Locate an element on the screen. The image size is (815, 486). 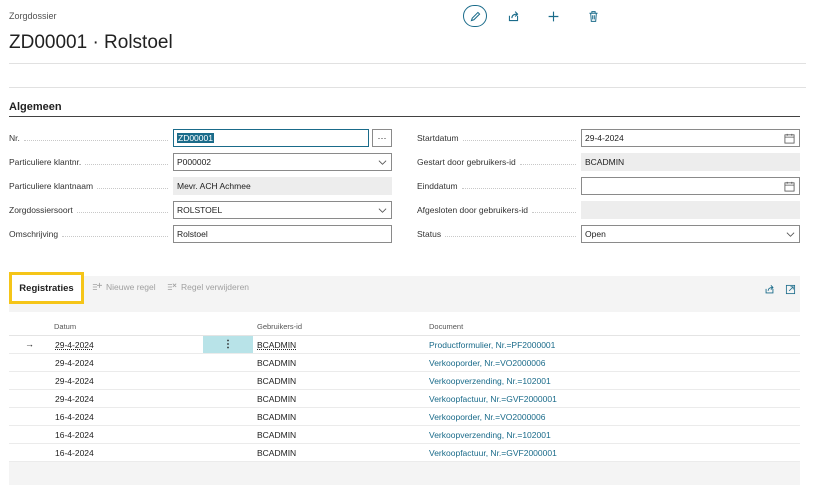
delete-button is located at coordinates (593, 16).